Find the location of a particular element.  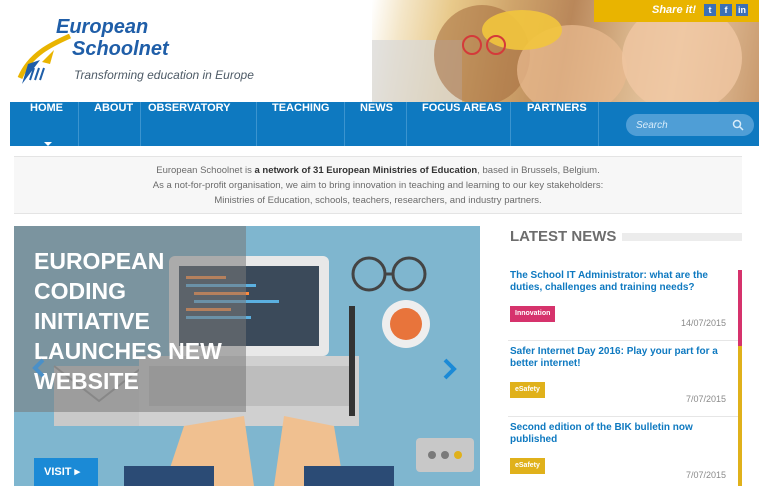

slider-dot-active is located at coordinates (458, 455).